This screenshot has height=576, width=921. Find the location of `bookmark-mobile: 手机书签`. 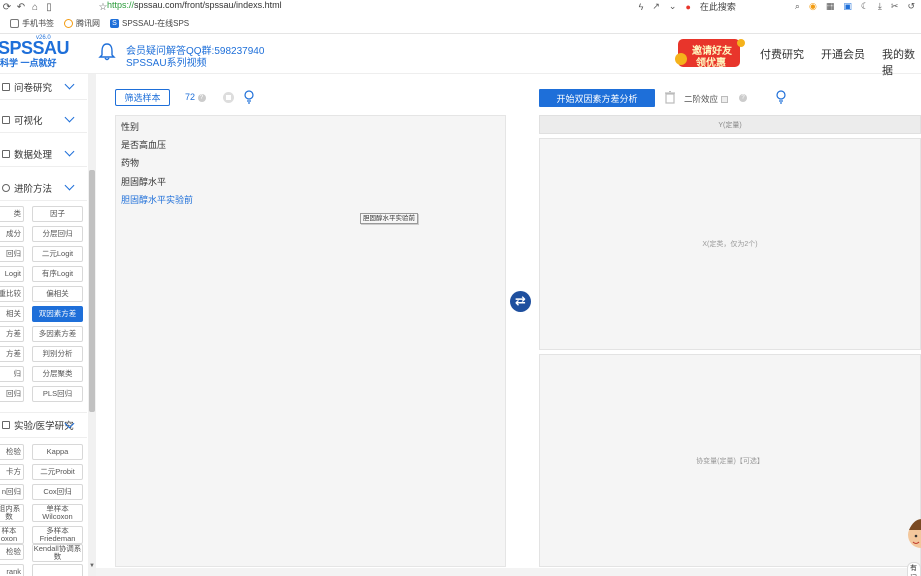

bookmark-mobile: 手机书签 is located at coordinates (32, 23).